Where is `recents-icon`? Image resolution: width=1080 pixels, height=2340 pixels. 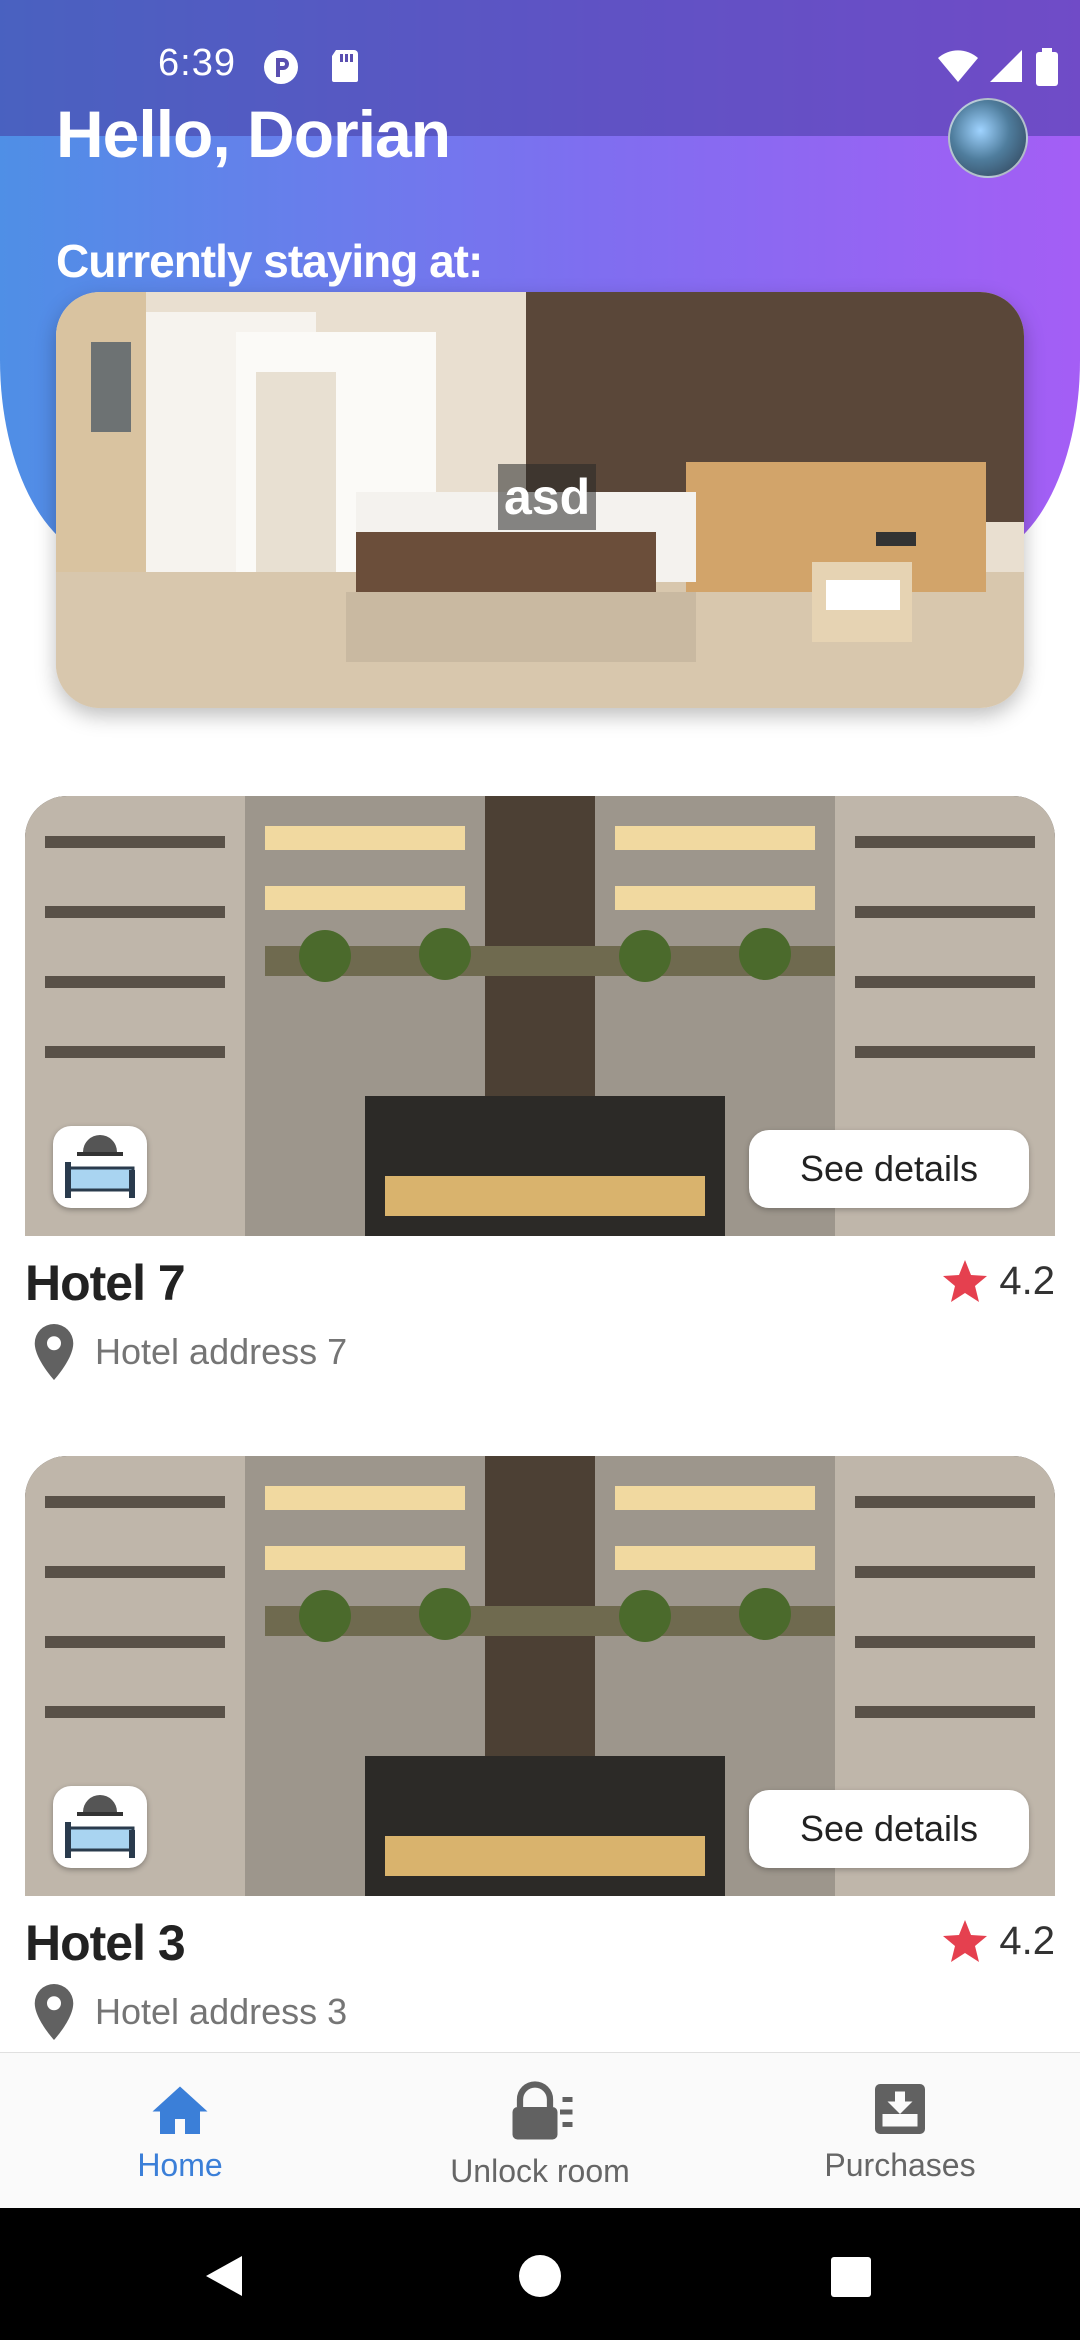 recents-icon is located at coordinates (851, 2277).